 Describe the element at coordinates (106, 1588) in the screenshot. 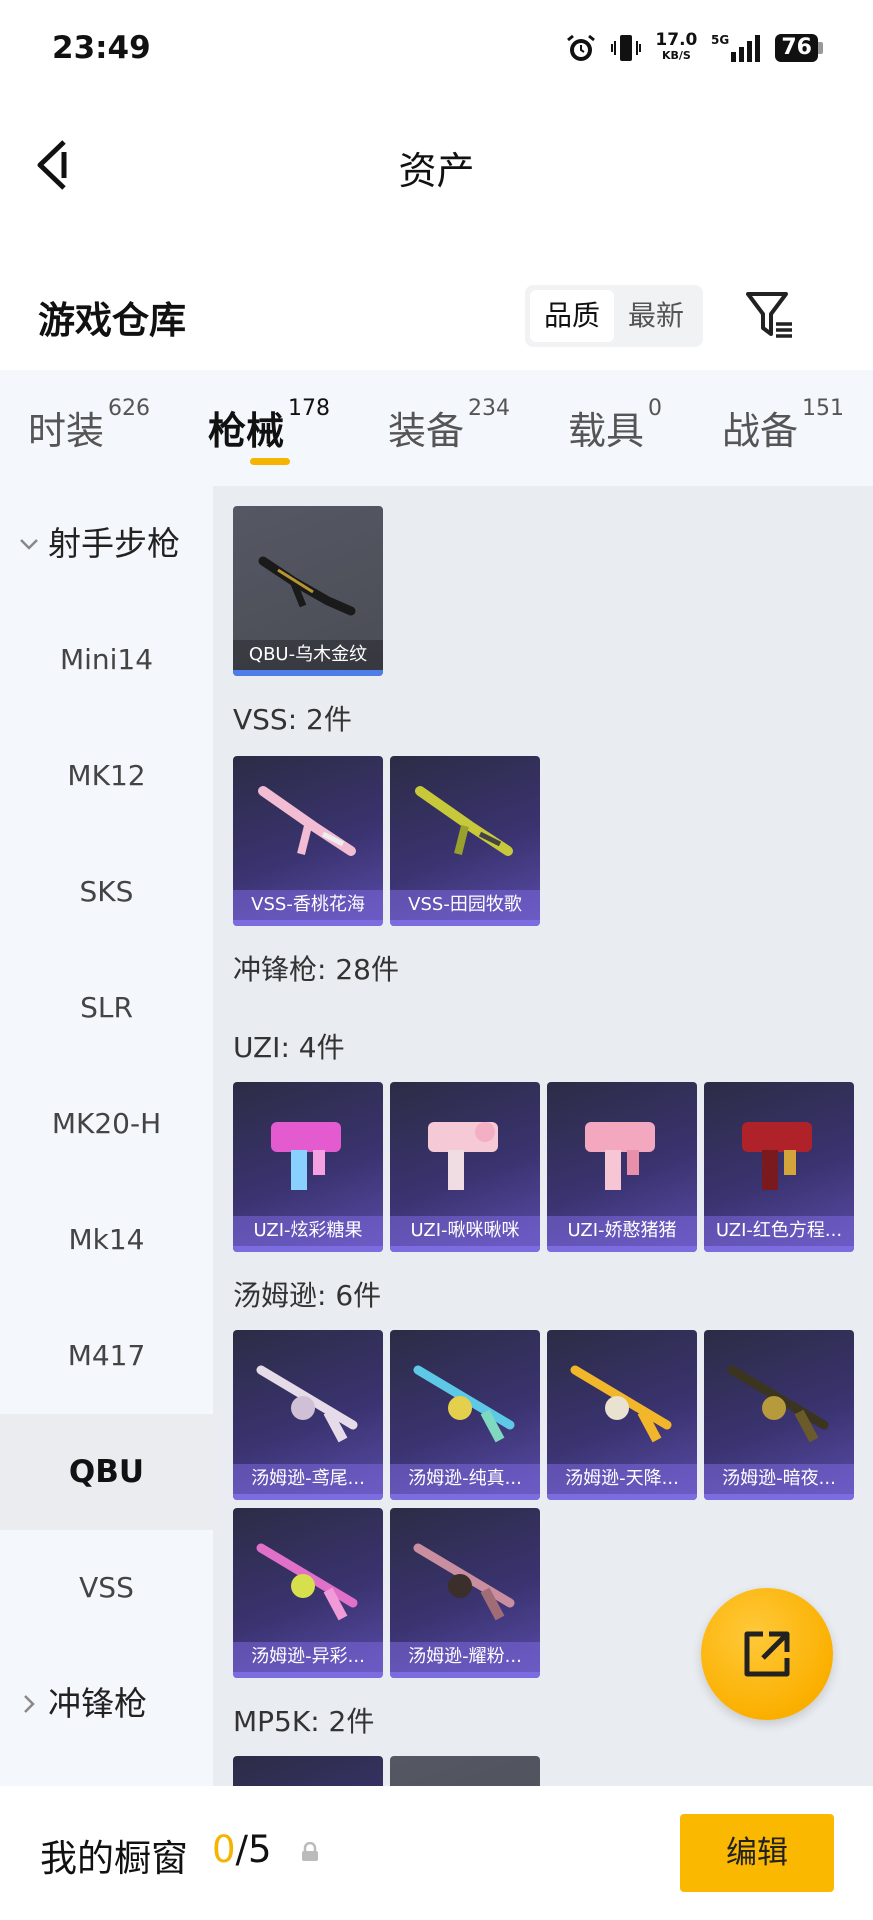

I see `sidebar-item-vss: VSS` at that location.